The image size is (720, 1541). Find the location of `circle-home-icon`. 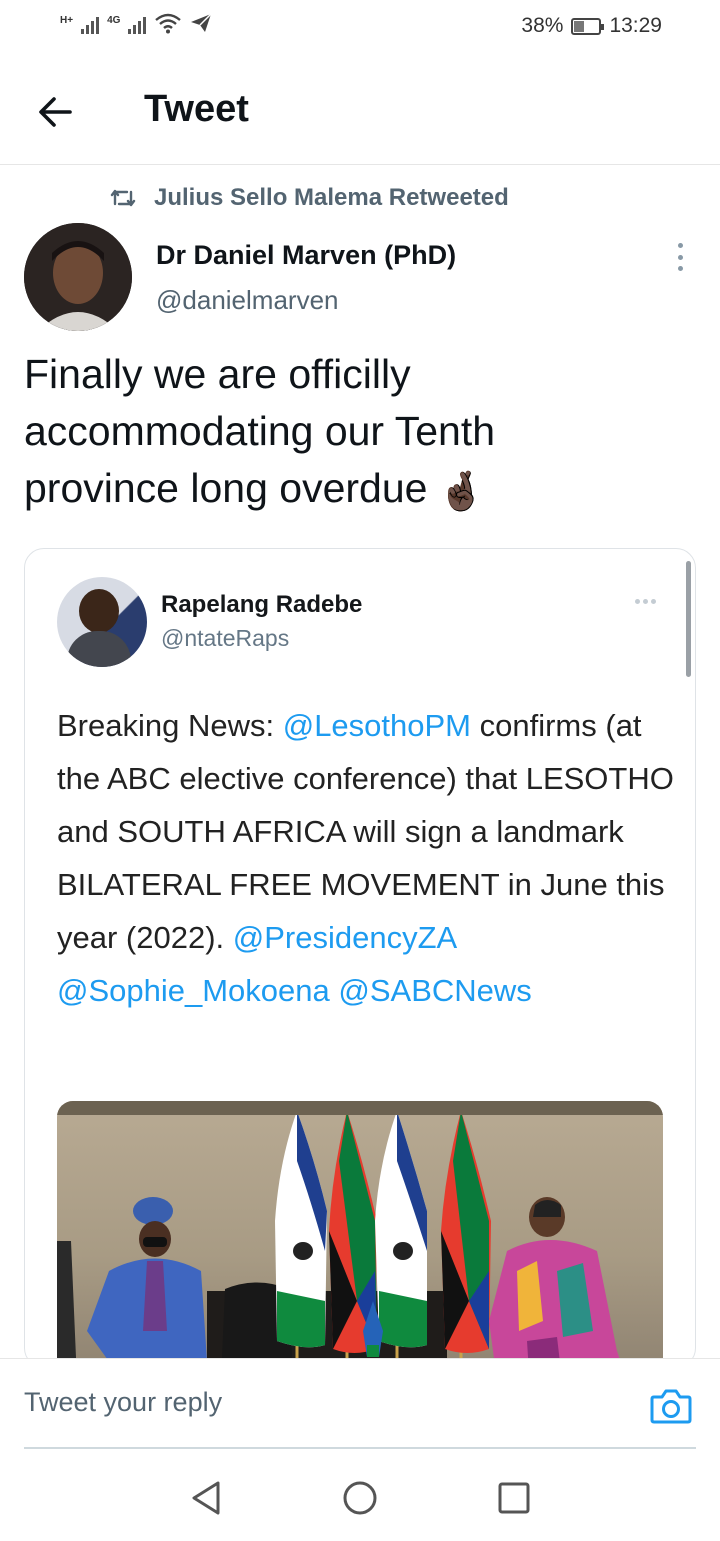

circle-home-icon is located at coordinates (360, 1498).